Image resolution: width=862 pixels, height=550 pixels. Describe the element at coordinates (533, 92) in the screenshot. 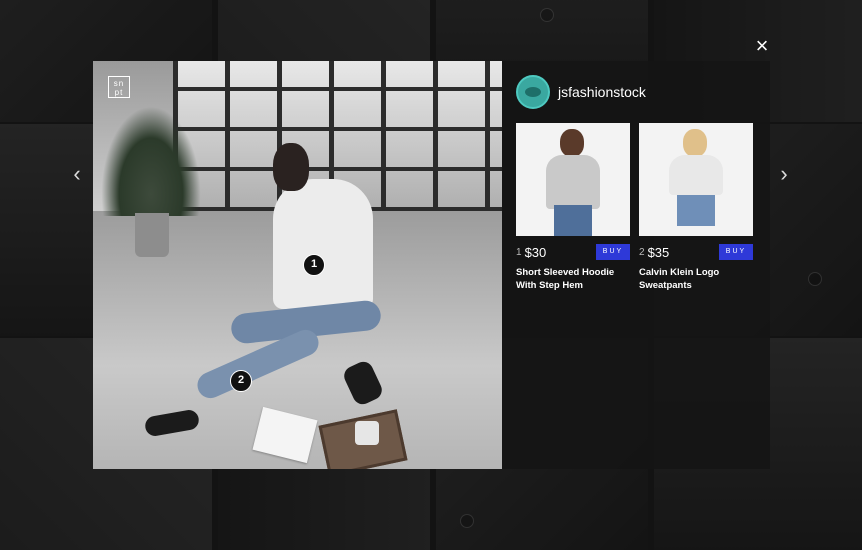

I see `avatar` at that location.